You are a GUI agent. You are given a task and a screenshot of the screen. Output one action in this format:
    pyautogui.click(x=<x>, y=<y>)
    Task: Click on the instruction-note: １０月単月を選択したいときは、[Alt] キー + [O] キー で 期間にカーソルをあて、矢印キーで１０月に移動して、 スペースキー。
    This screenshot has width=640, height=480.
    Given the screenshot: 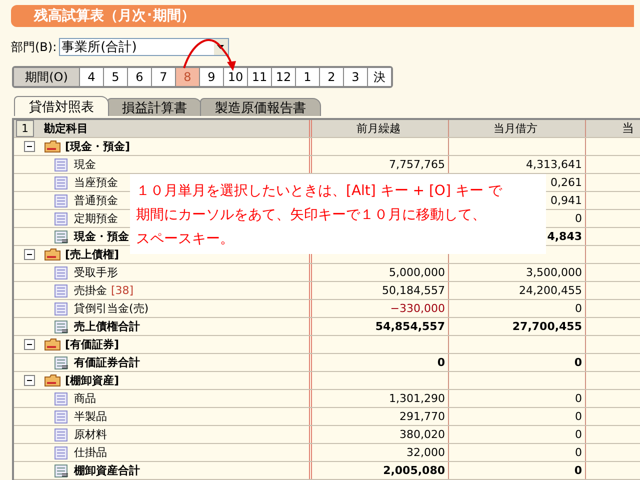 What is the action you would take?
    pyautogui.click(x=338, y=214)
    